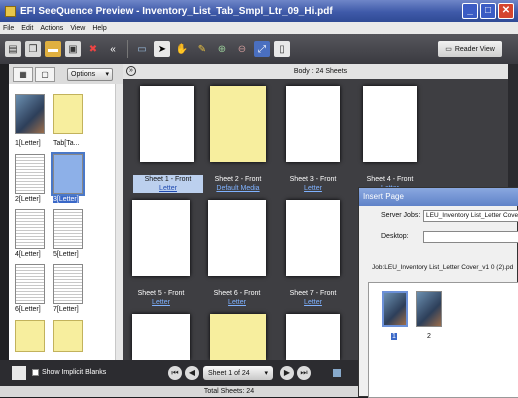 The image size is (518, 398). What do you see at coordinates (282, 49) in the screenshot?
I see `page-icon: ▯` at bounding box center [282, 49].